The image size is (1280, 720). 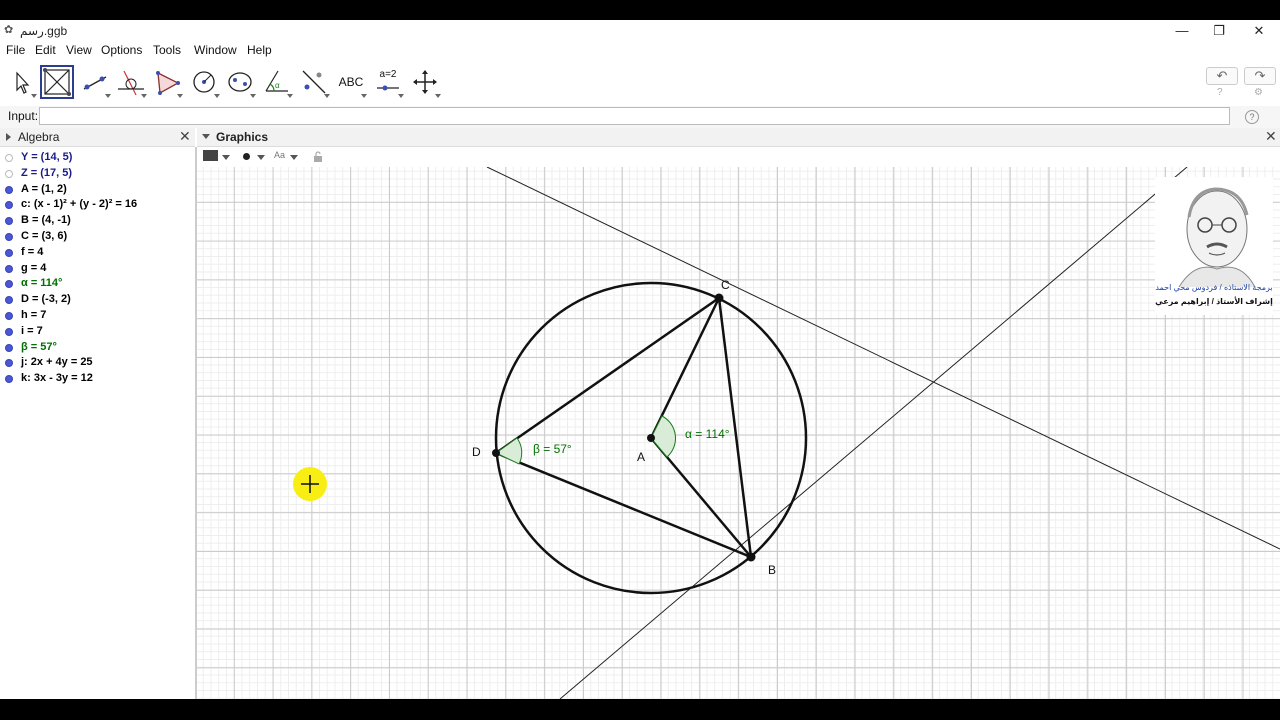 I want to click on algebra-item: D = (-3, 2), so click(x=97, y=301).